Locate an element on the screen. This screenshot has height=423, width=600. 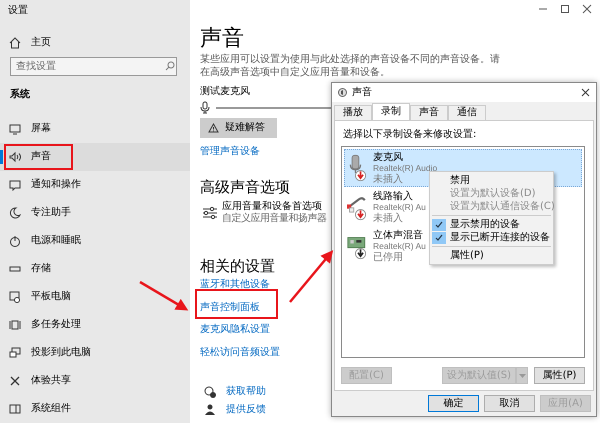
feedback-icon is located at coordinates (210, 410).